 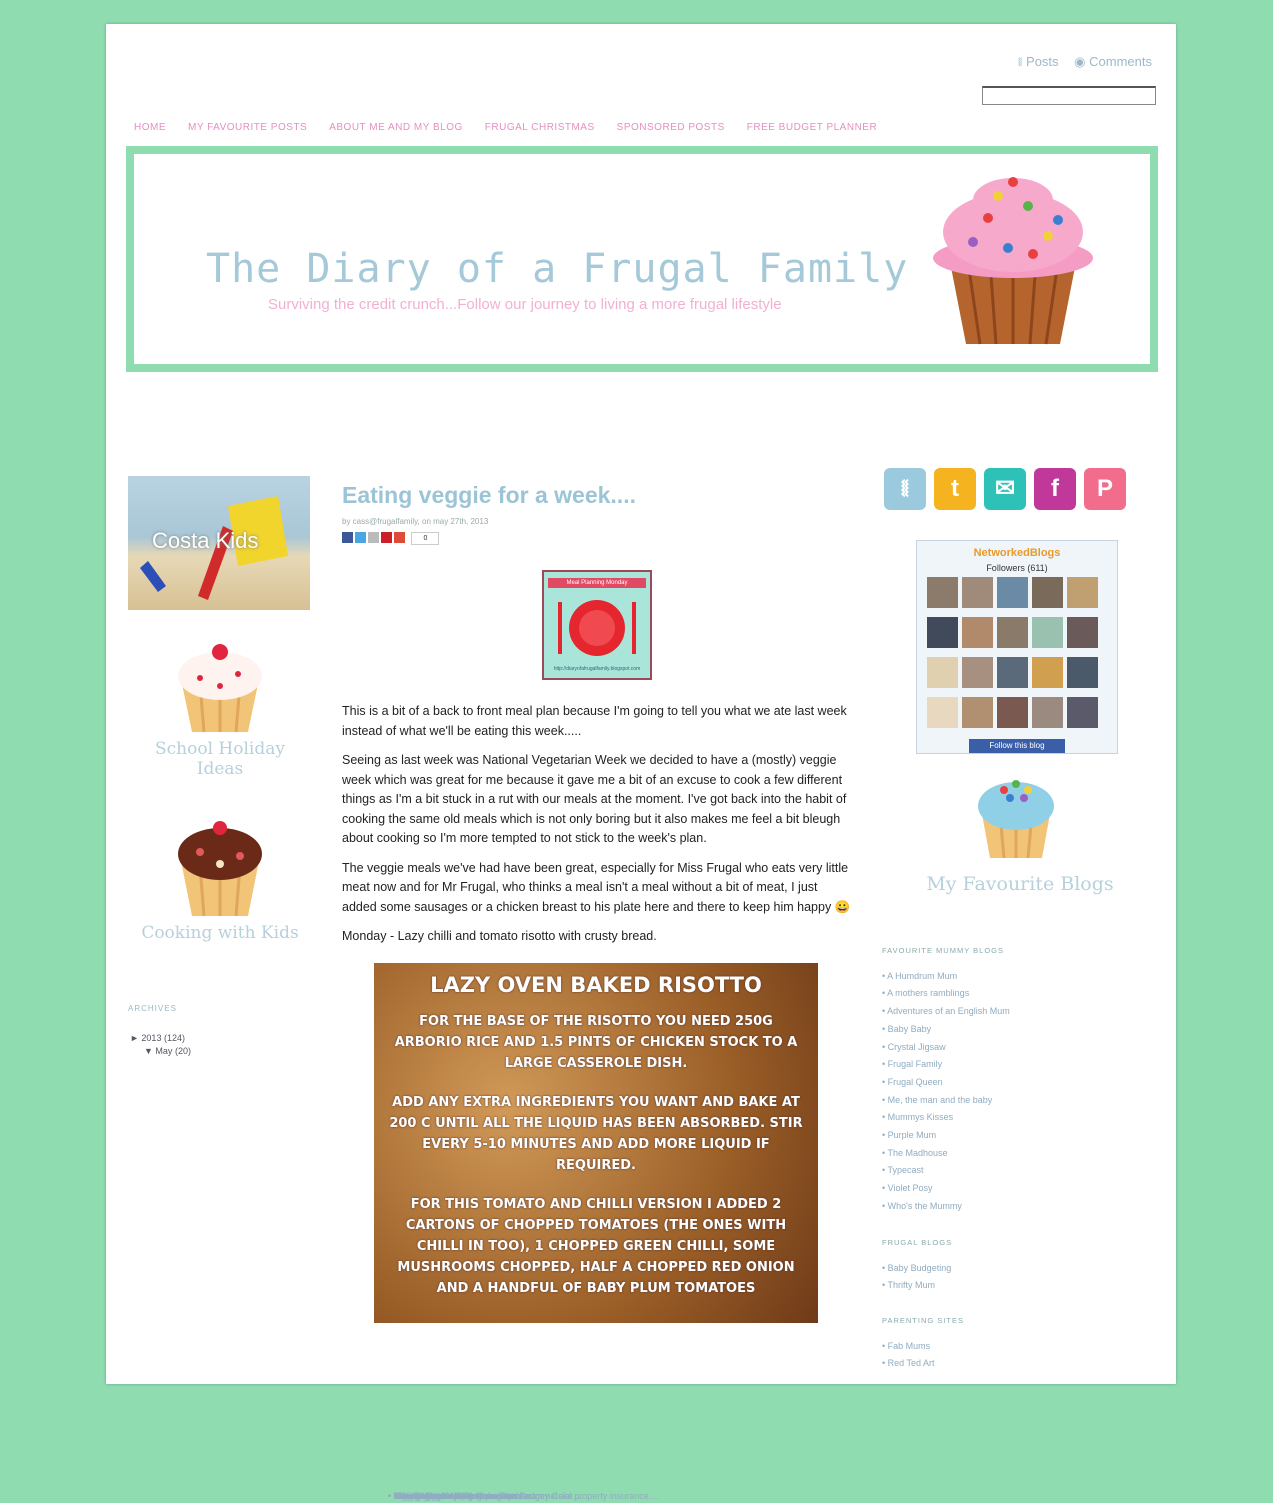 What do you see at coordinates (636, 1496) in the screenshot?
I see `archive-post: • #FridForward - Why I love Pinterest` at bounding box center [636, 1496].